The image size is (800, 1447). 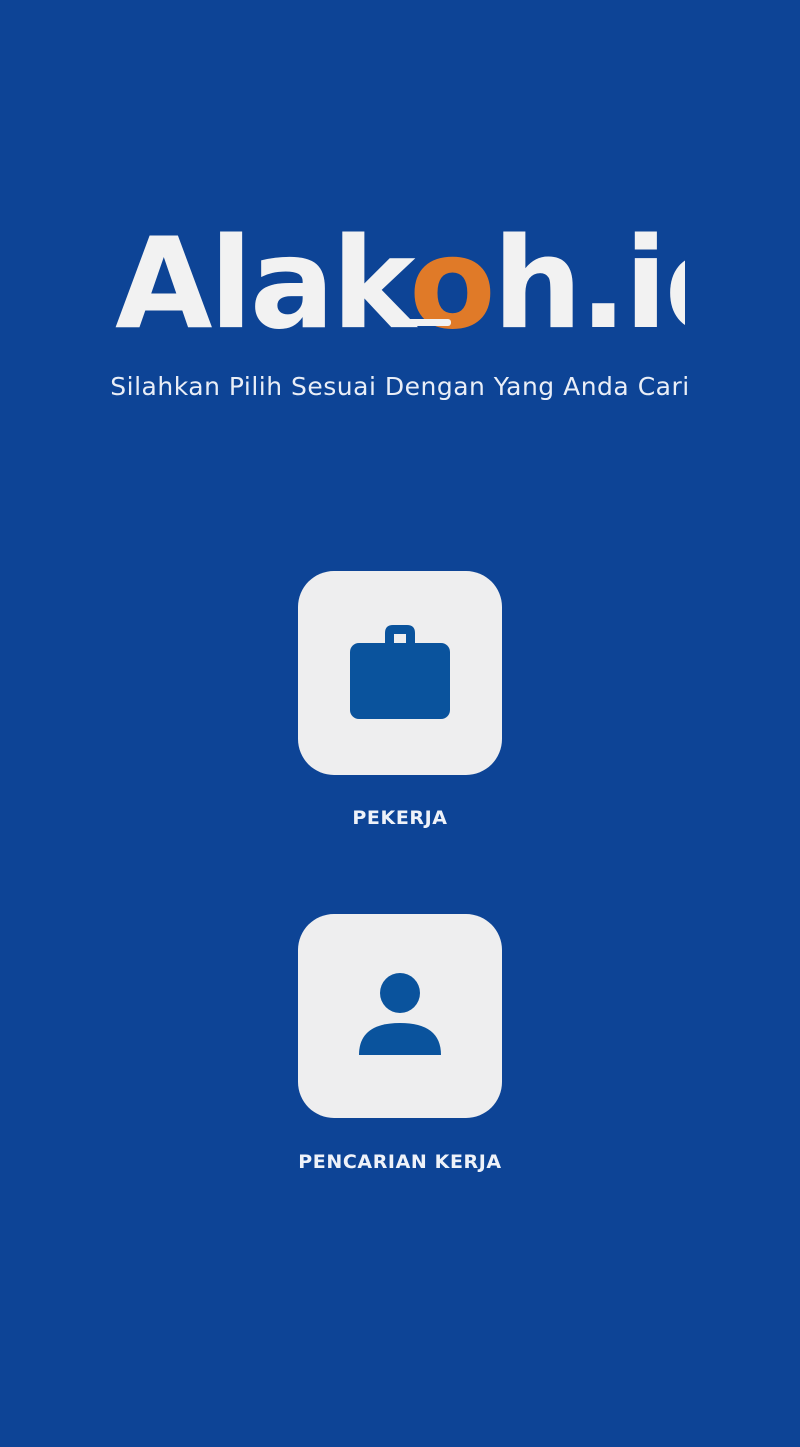 I want to click on logo-text-part1: Alak, so click(x=267, y=277).